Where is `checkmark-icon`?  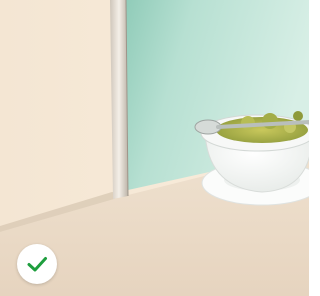
checkmark-icon is located at coordinates (37, 264).